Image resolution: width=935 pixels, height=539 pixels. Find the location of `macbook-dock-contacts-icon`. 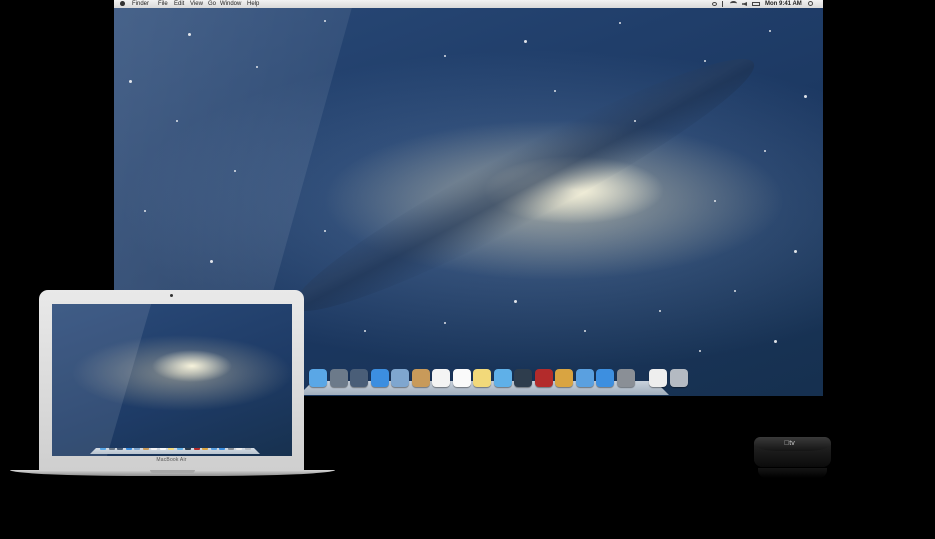

macbook-dock-contacts-icon is located at coordinates (145, 449).